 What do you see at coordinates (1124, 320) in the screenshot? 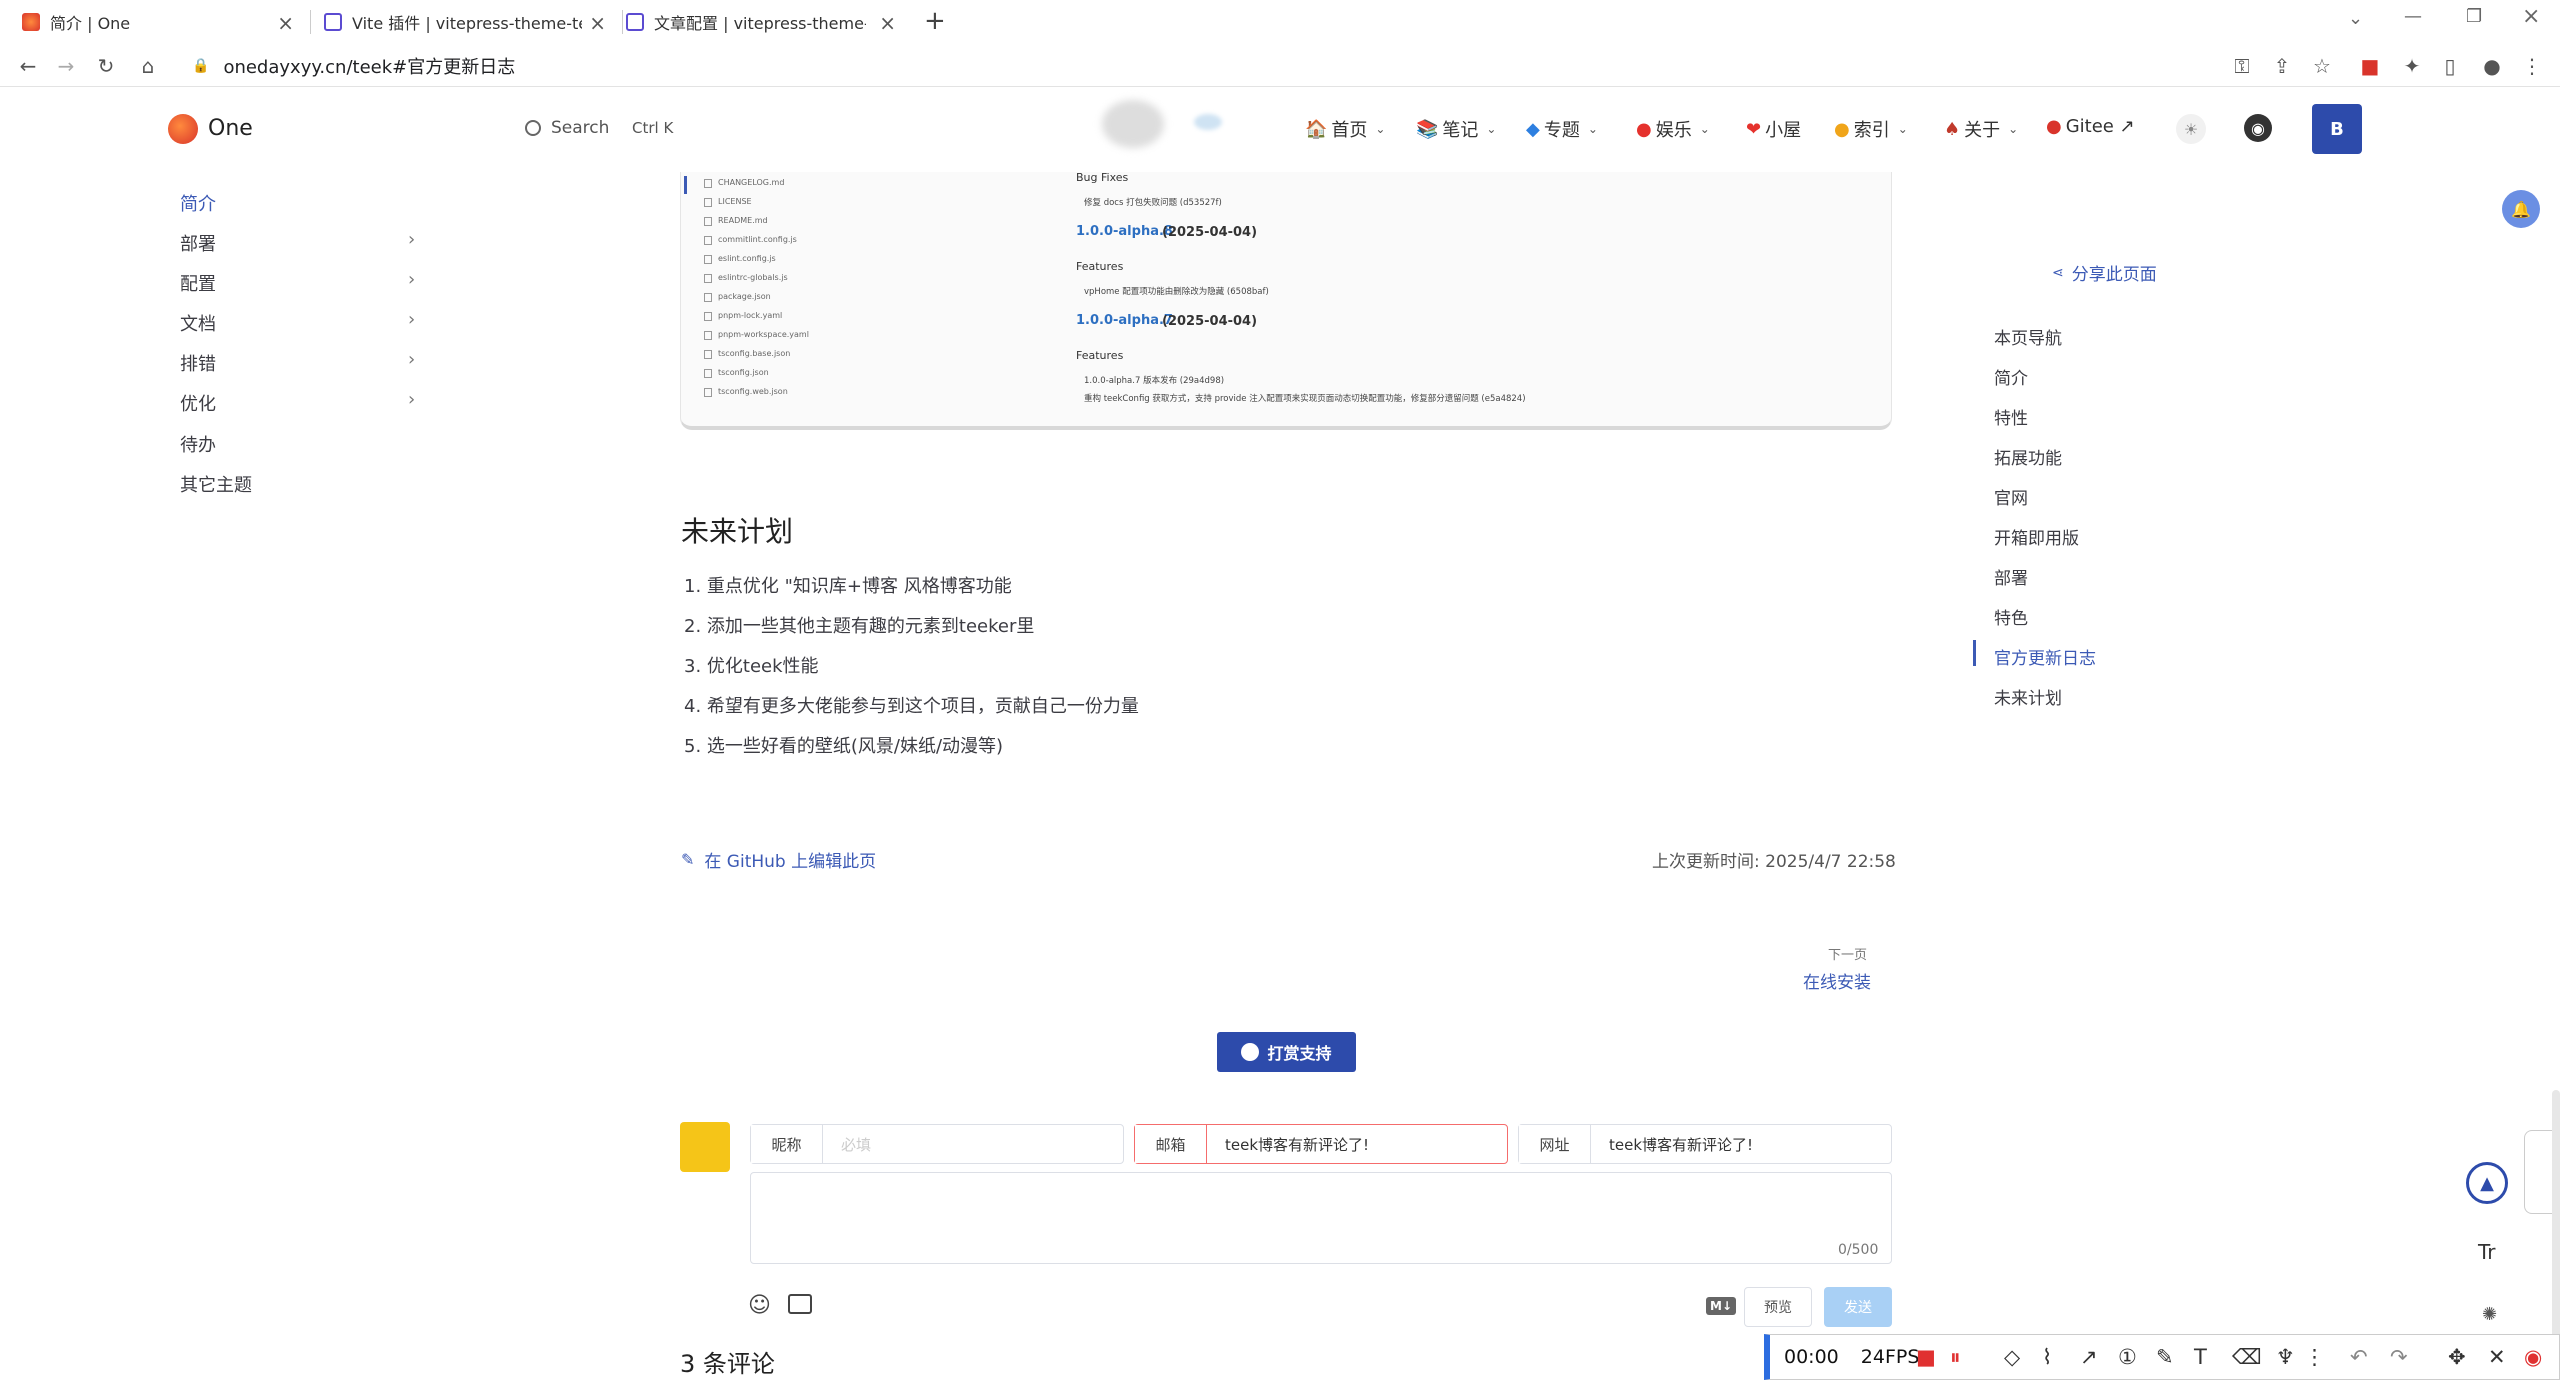
I see `version-link: 1.0.0-alpha.7` at bounding box center [1124, 320].